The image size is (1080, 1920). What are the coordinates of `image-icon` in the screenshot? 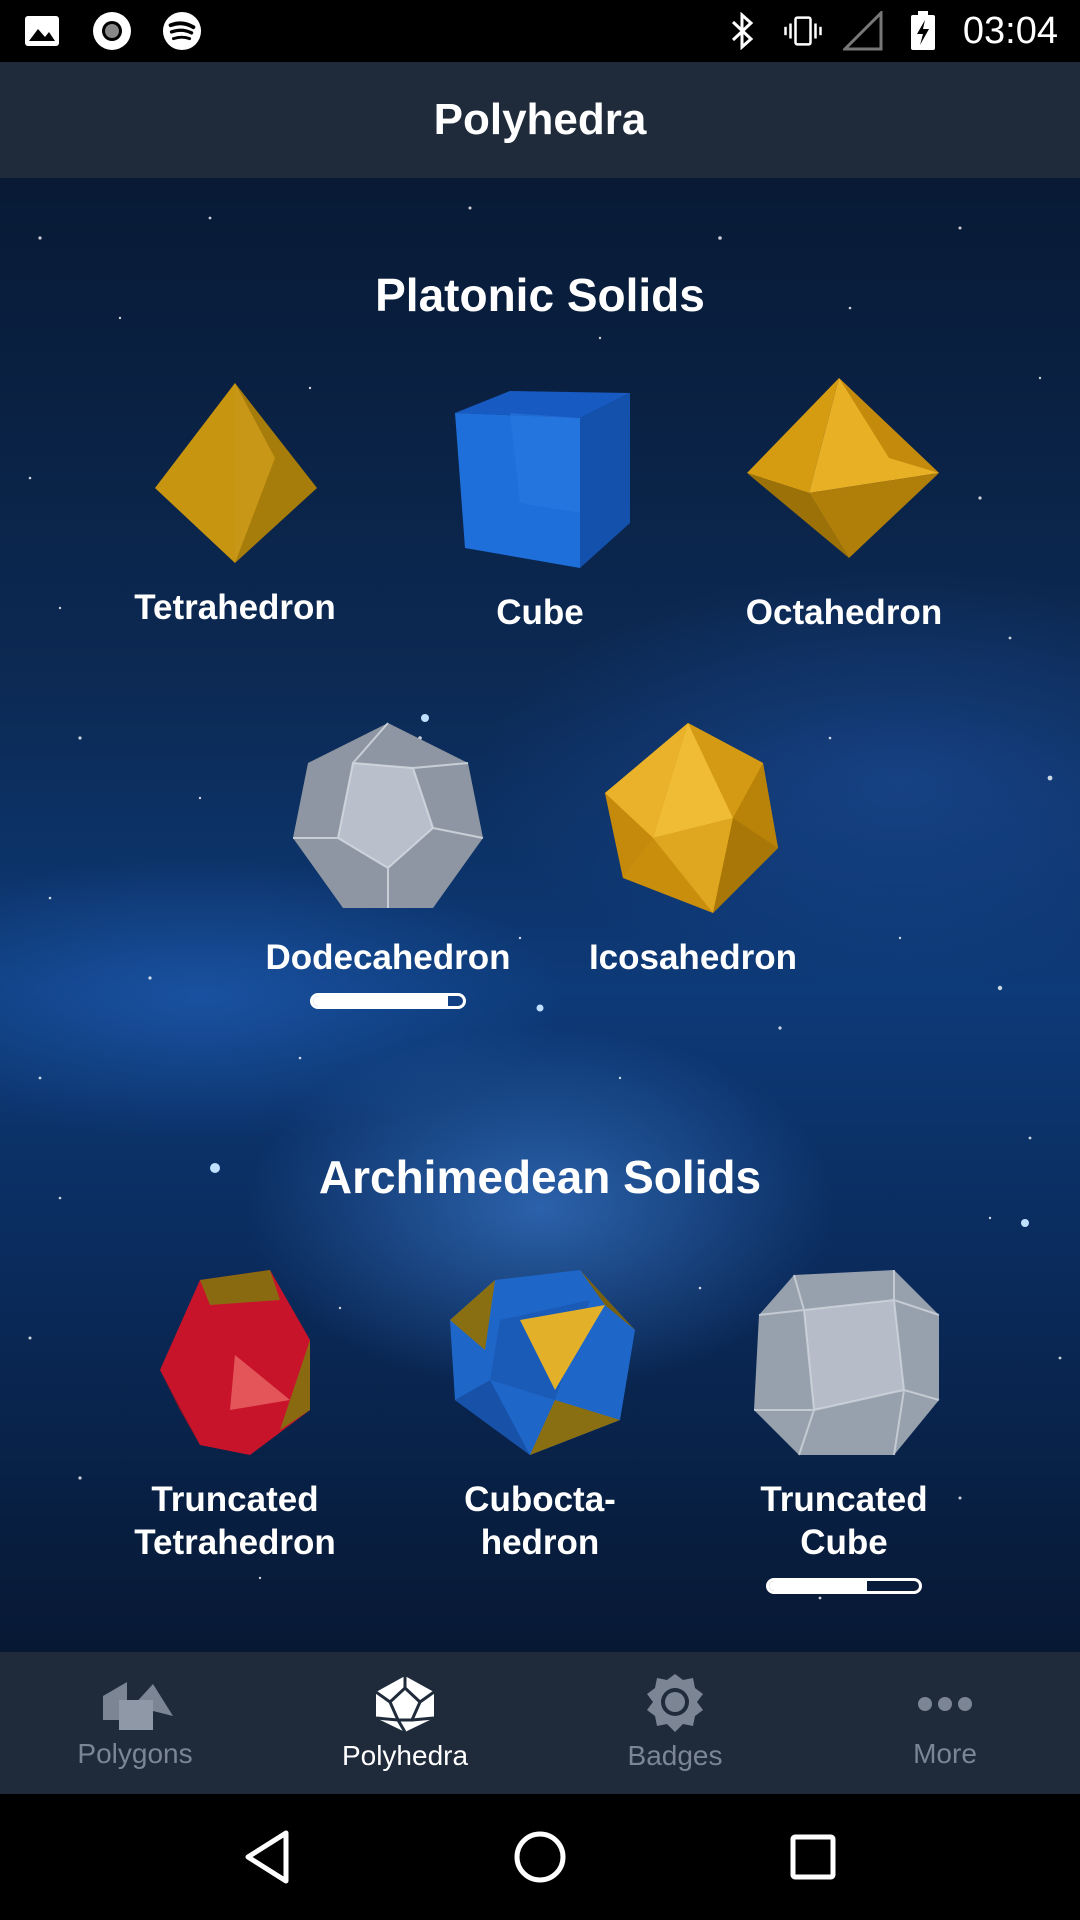 It's located at (42, 31).